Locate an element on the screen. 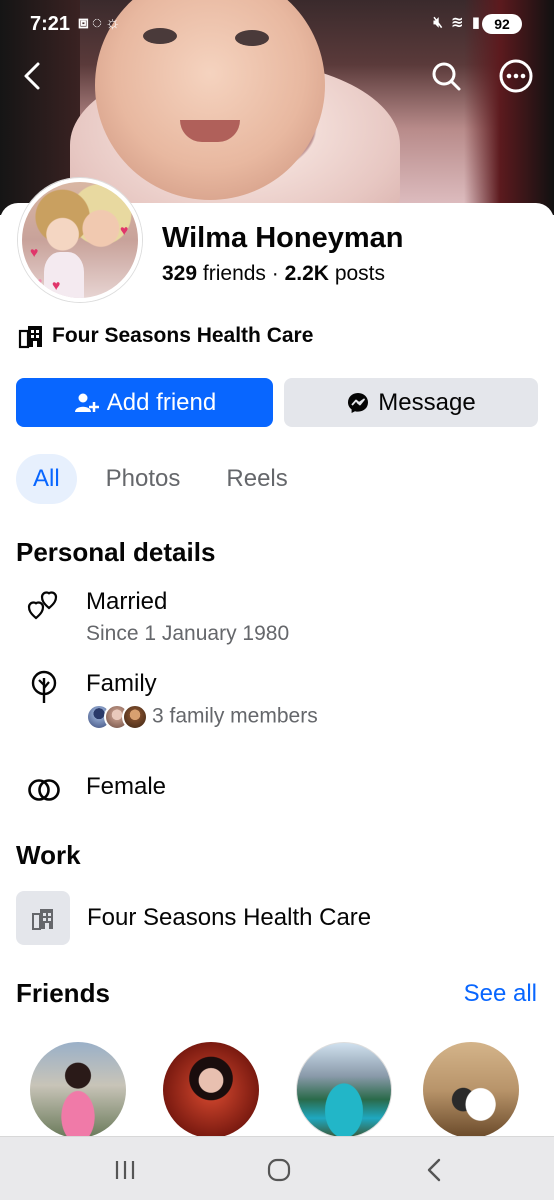  more-options-button is located at coordinates (516, 76).